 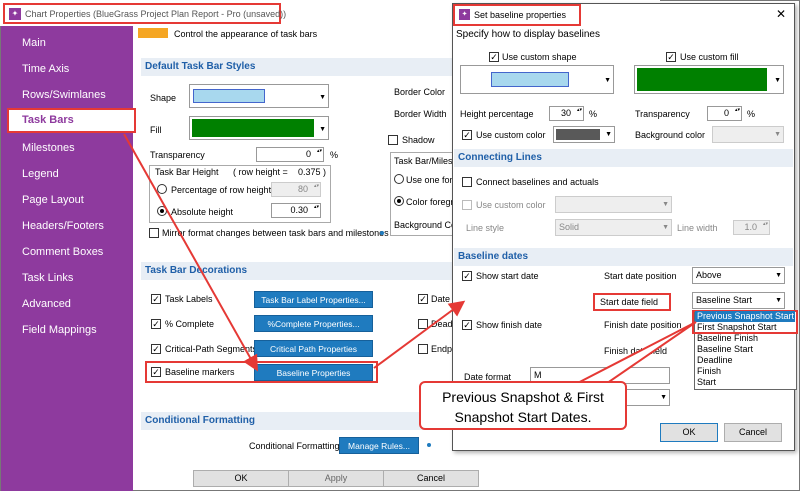 I want to click on start-pos-label: Start date position, so click(x=640, y=276).